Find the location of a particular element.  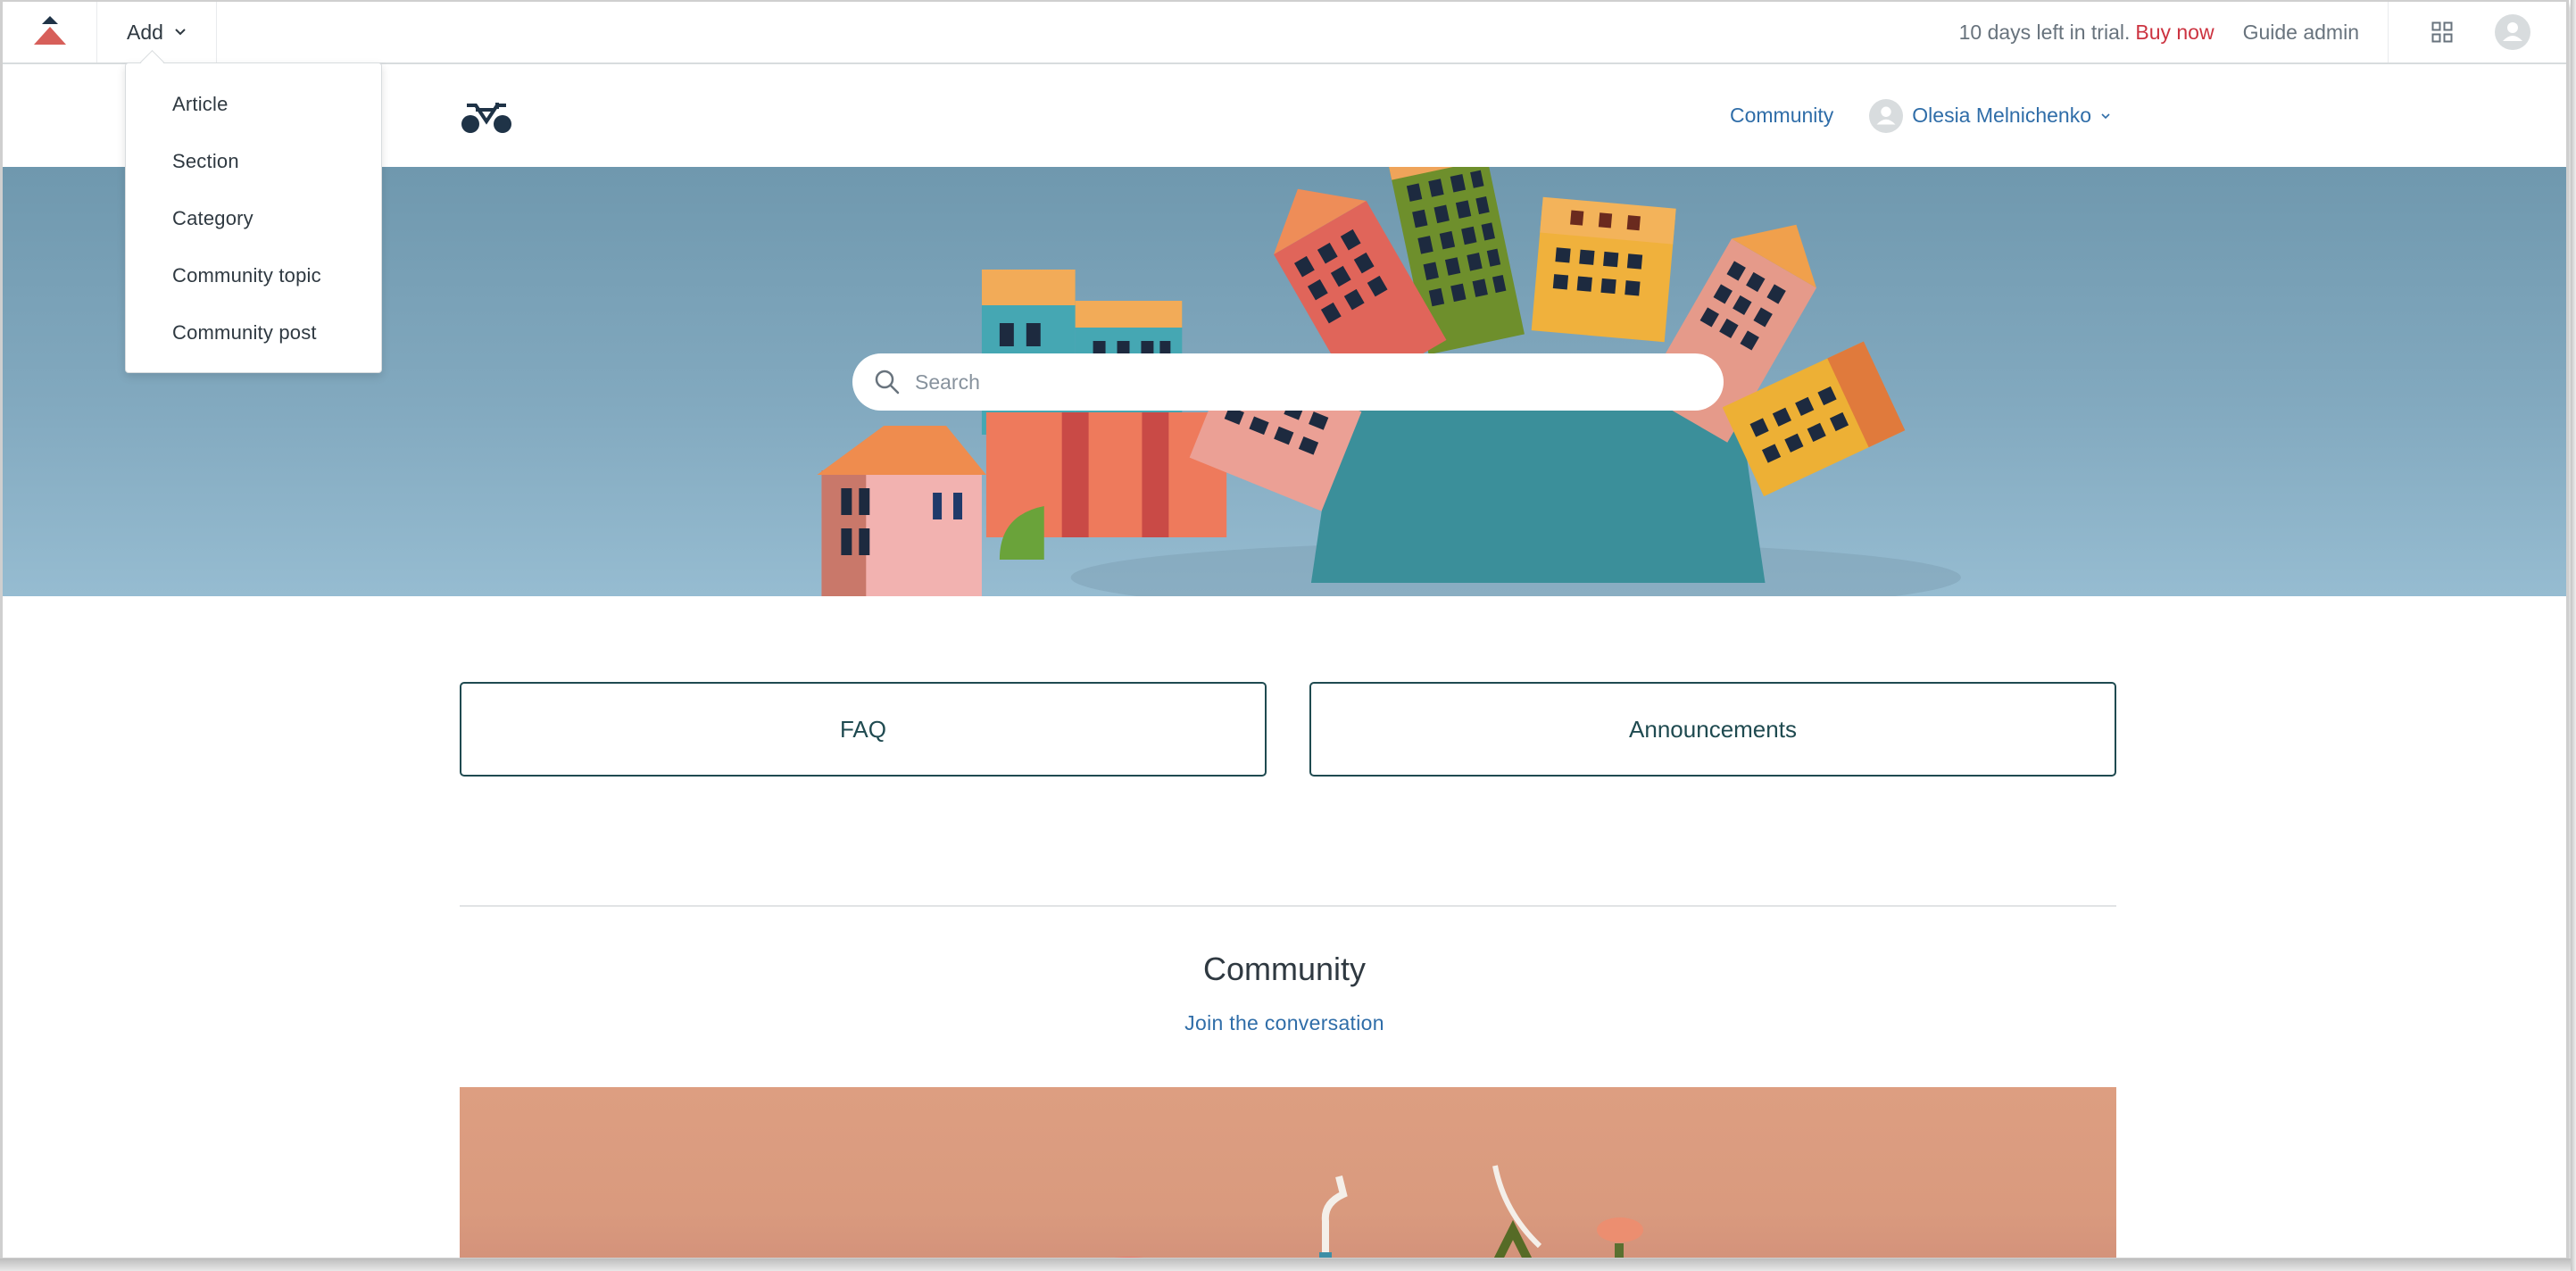

trial-text: 10 days left in trial. is located at coordinates (2044, 32).